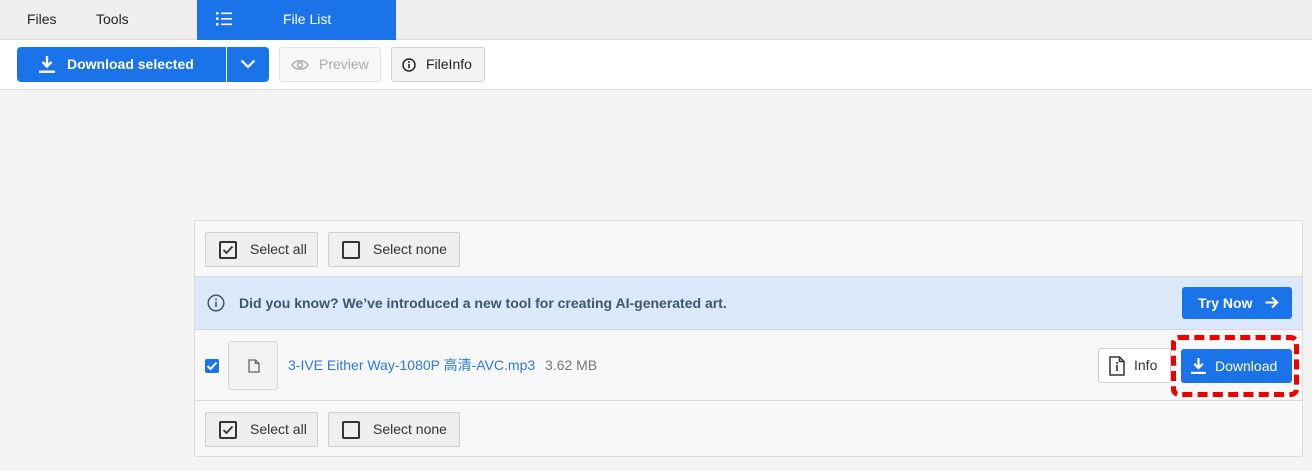 This screenshot has width=1312, height=471. I want to click on file-info-button: Info, so click(1134, 365).